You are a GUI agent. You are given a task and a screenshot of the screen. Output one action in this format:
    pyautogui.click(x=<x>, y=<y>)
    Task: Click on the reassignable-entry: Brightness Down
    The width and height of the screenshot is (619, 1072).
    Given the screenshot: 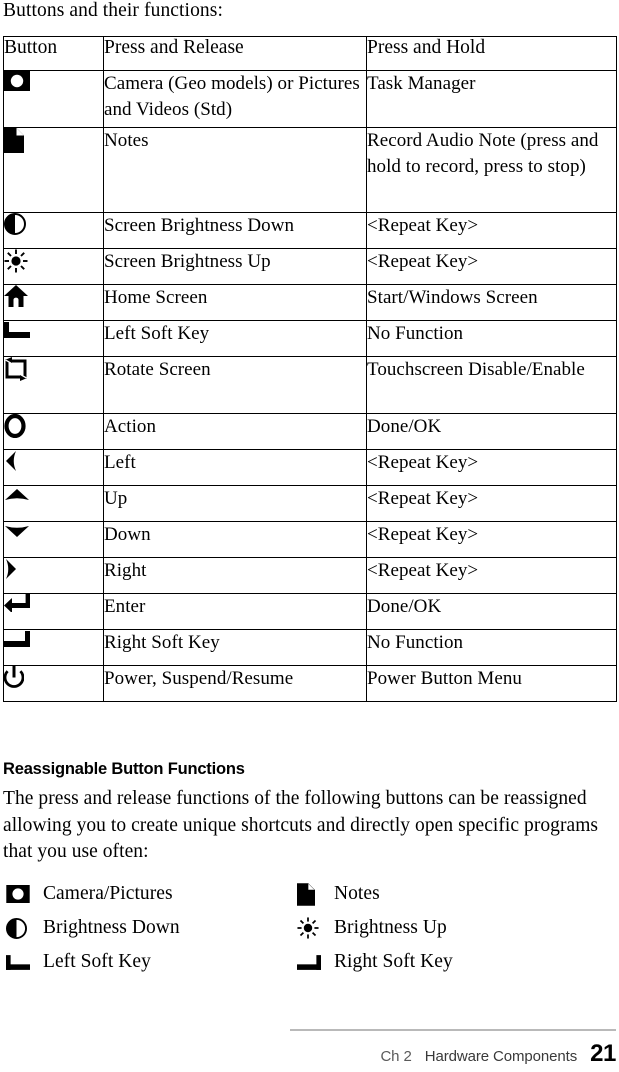 What is the action you would take?
    pyautogui.click(x=151, y=928)
    